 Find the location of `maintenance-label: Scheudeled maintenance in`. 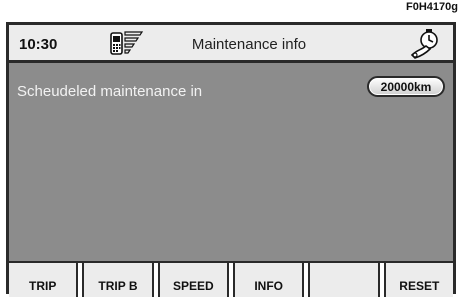

maintenance-label: Scheudeled maintenance in is located at coordinates (110, 91).